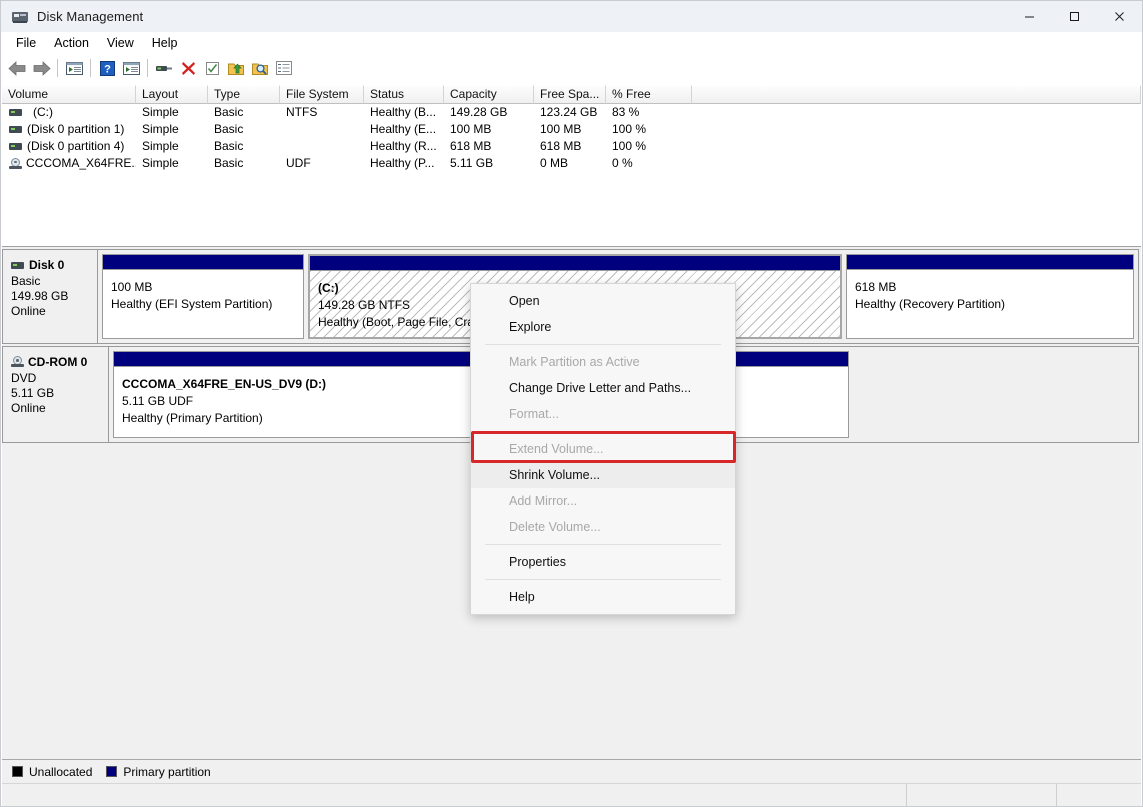 The height and width of the screenshot is (807, 1143). I want to click on export-list-icon, so click(236, 68).